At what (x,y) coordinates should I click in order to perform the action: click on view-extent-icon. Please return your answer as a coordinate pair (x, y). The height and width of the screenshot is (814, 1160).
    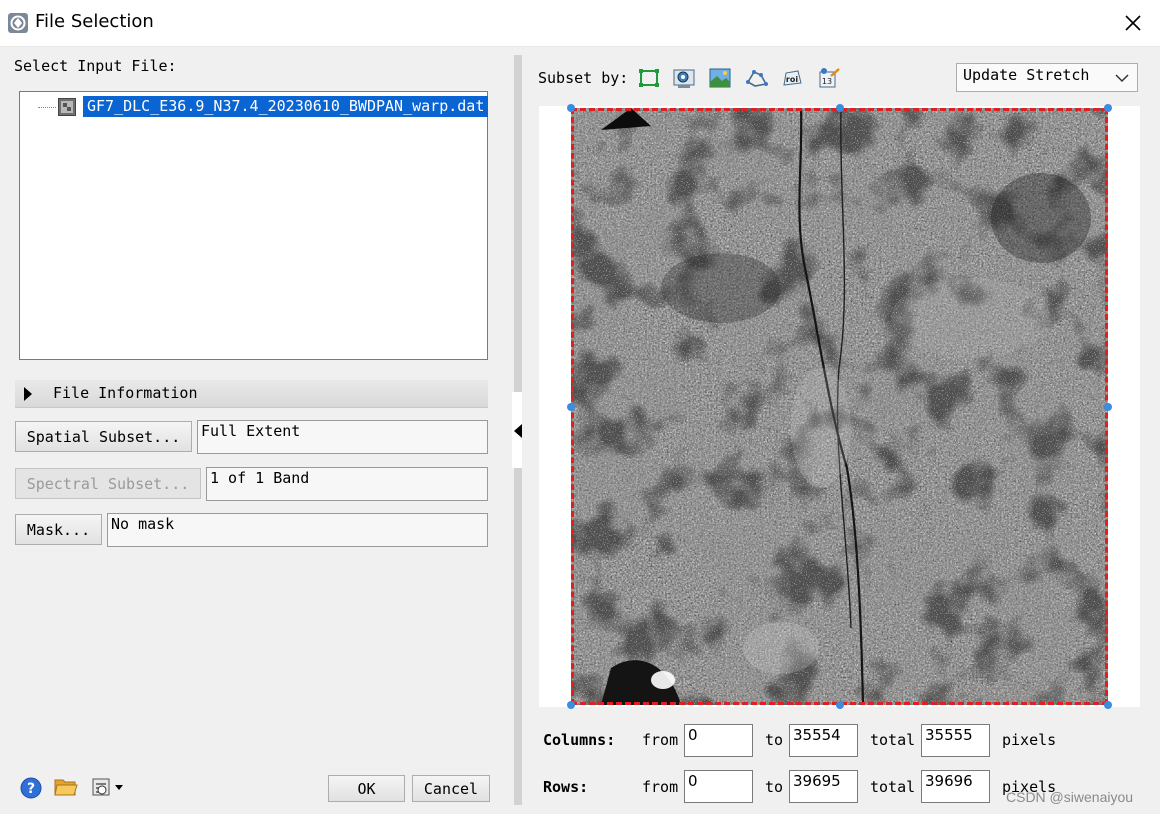
    Looking at the image, I should click on (684, 78).